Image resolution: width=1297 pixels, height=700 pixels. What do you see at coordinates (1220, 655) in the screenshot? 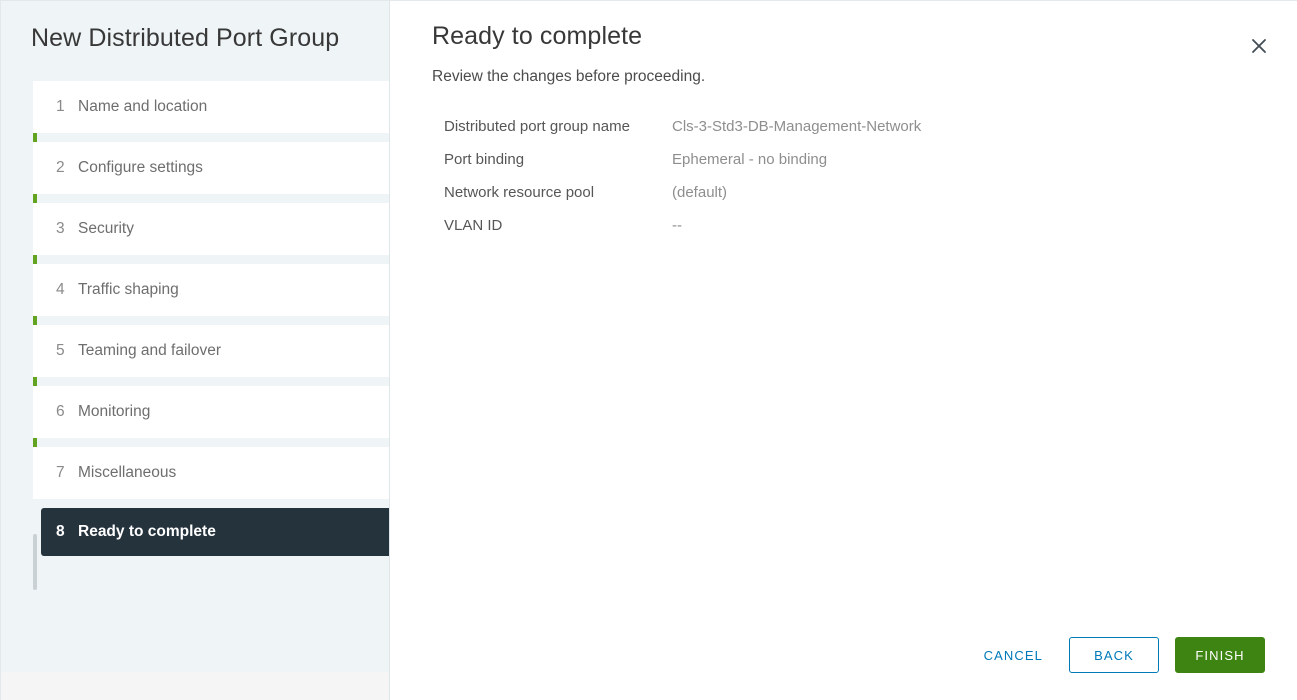
I see `finish-button: FINISH` at bounding box center [1220, 655].